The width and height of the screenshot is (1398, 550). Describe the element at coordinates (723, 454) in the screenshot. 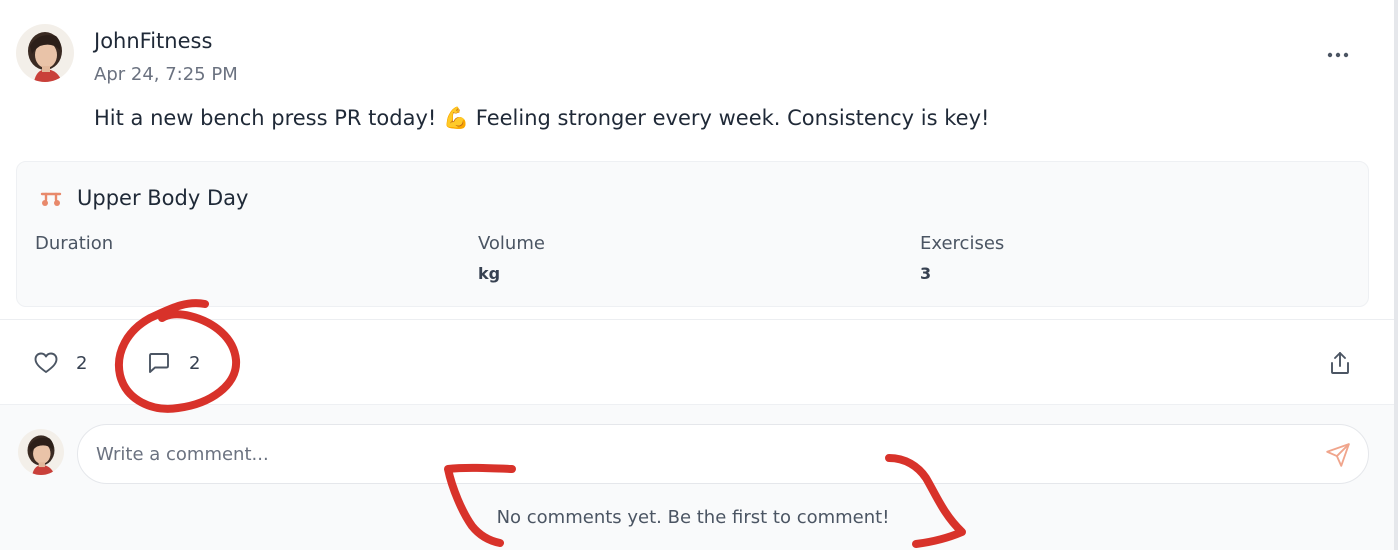

I see `comment-input` at that location.